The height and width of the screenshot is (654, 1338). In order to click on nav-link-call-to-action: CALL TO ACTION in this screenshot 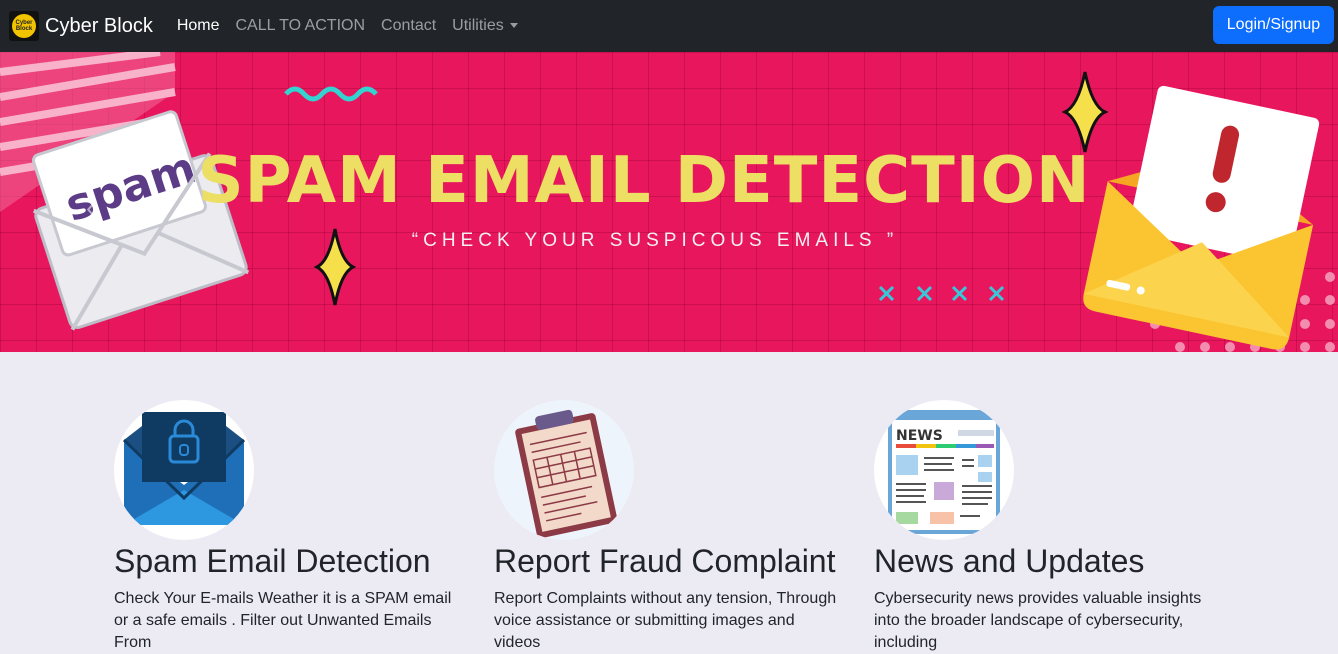, I will do `click(301, 26)`.